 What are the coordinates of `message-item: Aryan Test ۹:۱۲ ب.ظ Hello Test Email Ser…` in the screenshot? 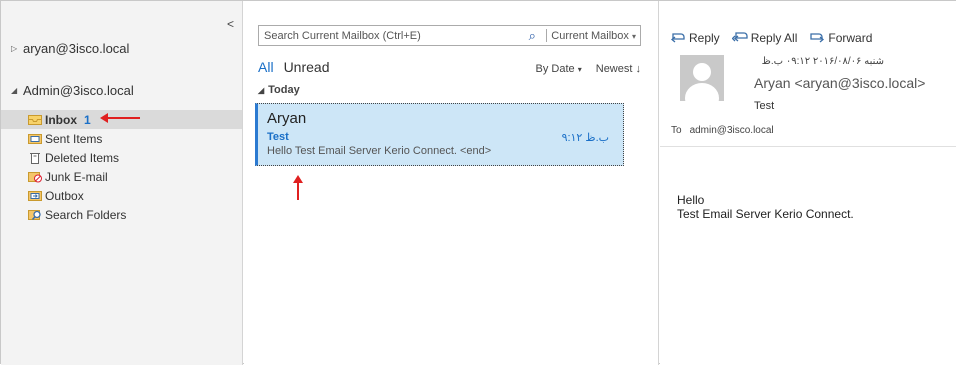 It's located at (439, 134).